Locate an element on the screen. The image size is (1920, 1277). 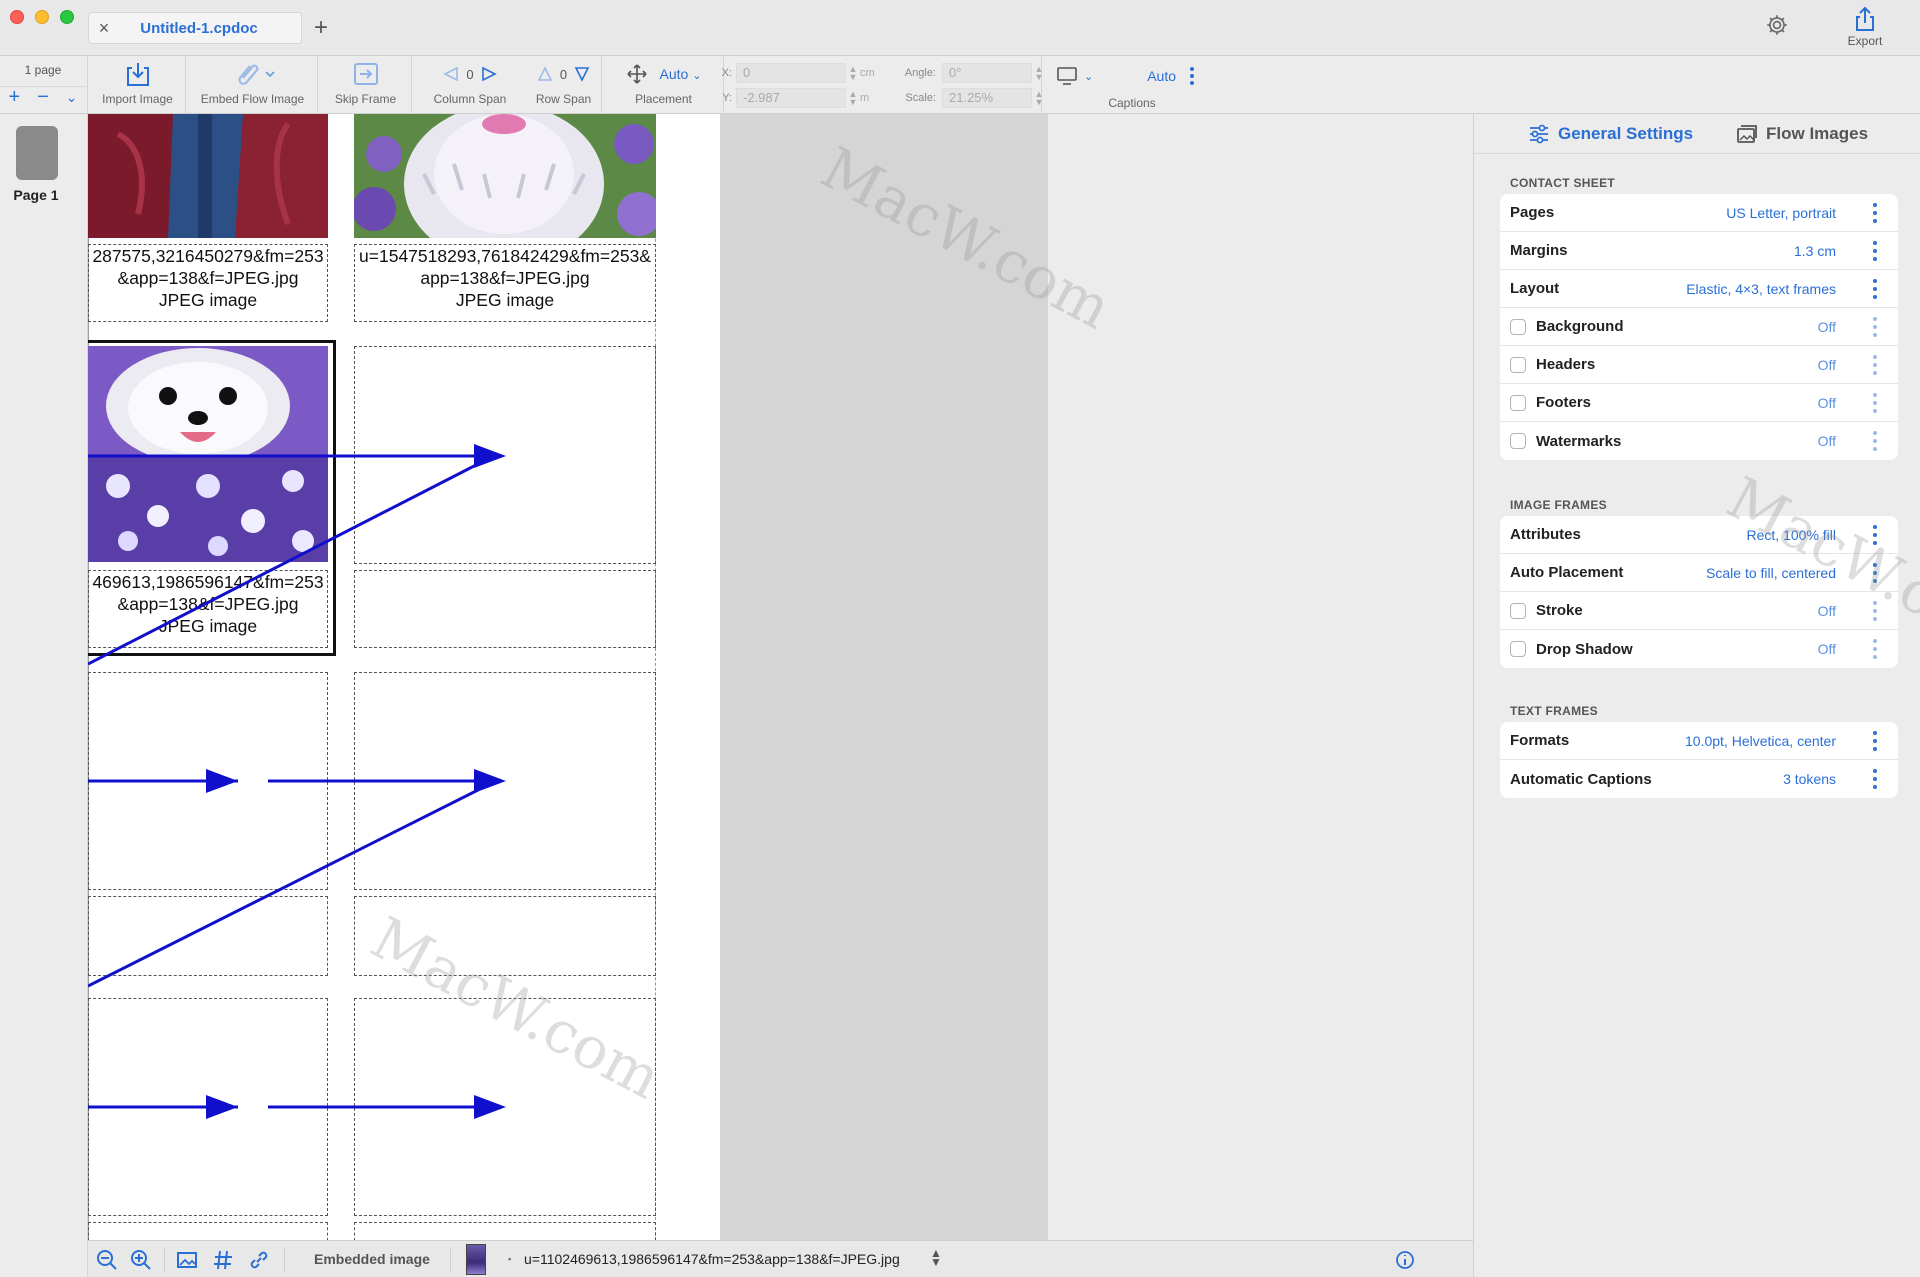
y-stepper: ▲ ▼ is located at coordinates (853, 98).